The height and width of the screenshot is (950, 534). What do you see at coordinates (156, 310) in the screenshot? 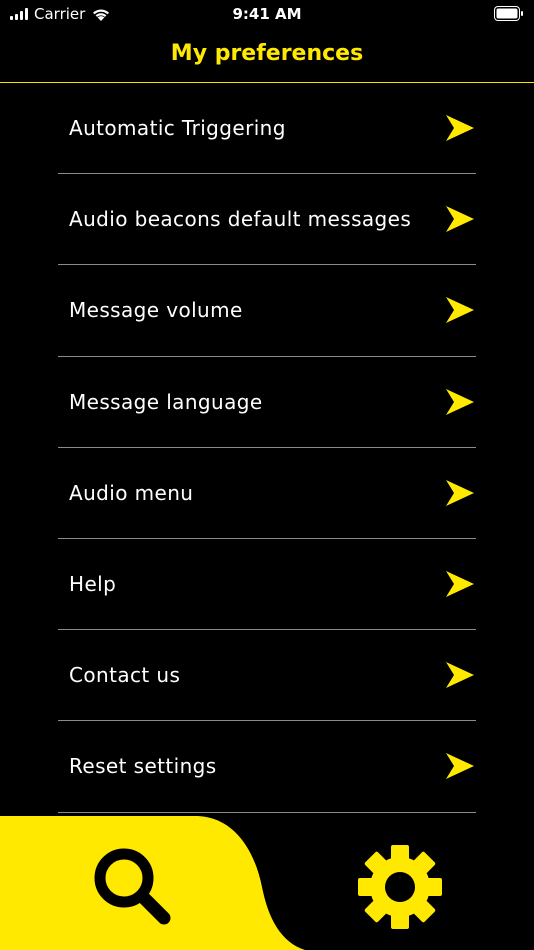
I see `menu-item-label: Message volume` at bounding box center [156, 310].